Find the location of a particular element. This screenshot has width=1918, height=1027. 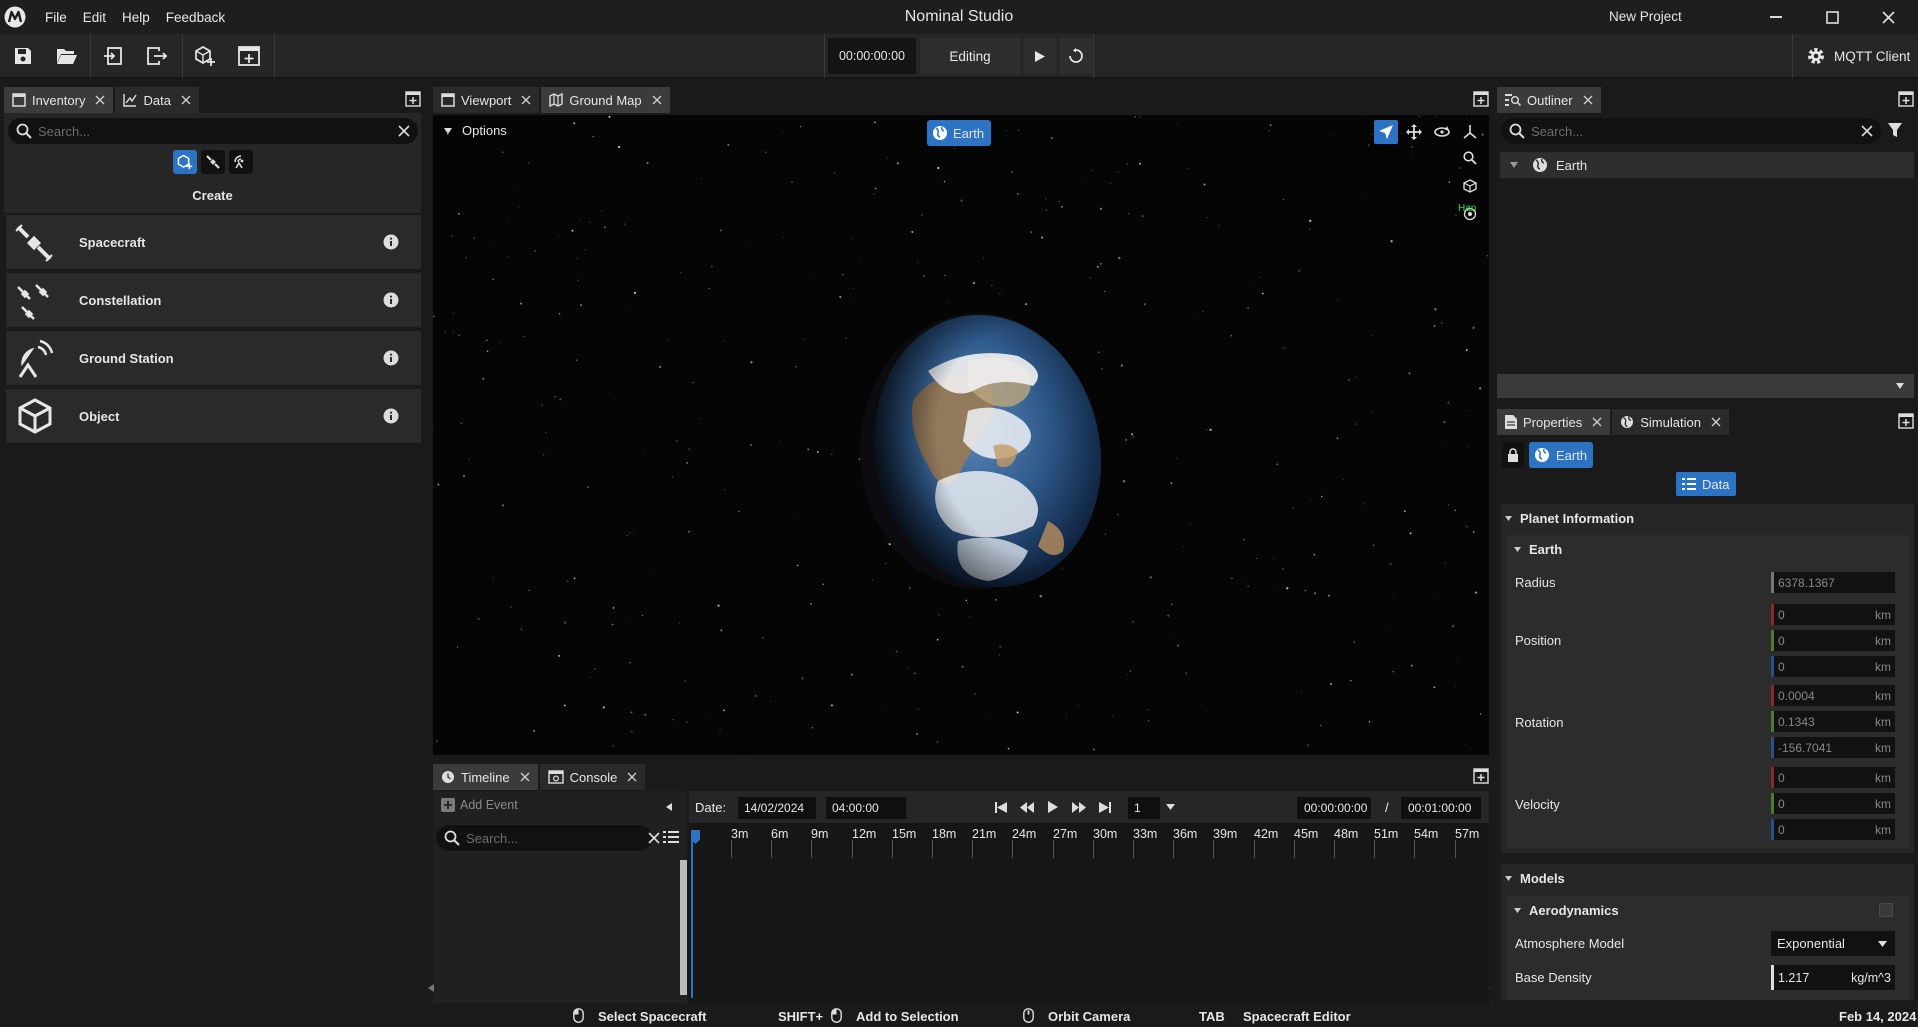

inventory-item-constellation: Constellation is located at coordinates (213, 300).